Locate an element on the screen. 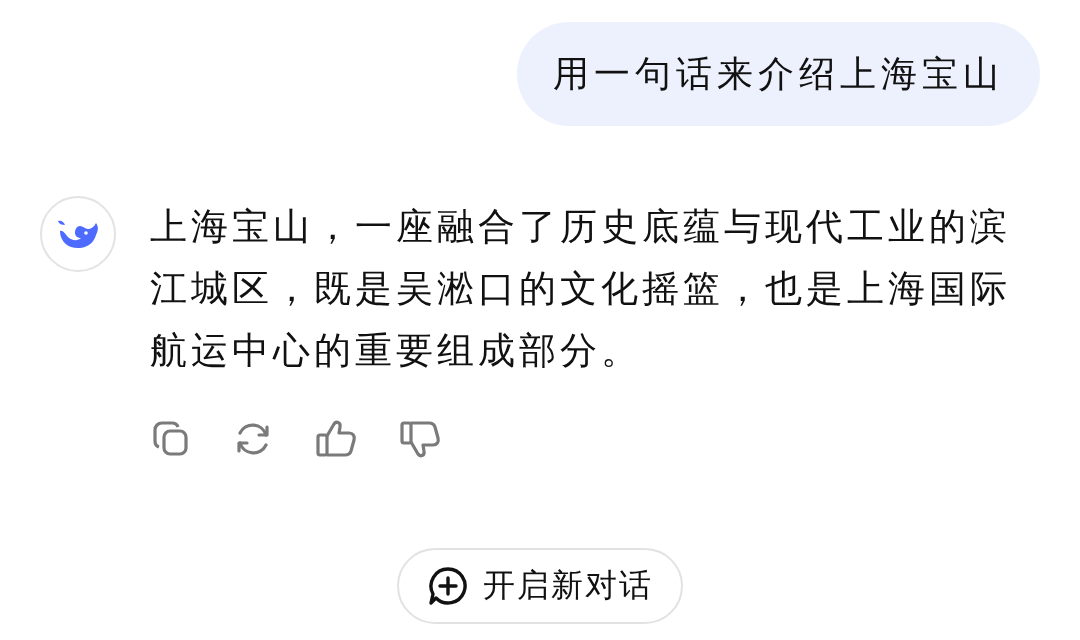  thumbs-up-icon is located at coordinates (336, 439).